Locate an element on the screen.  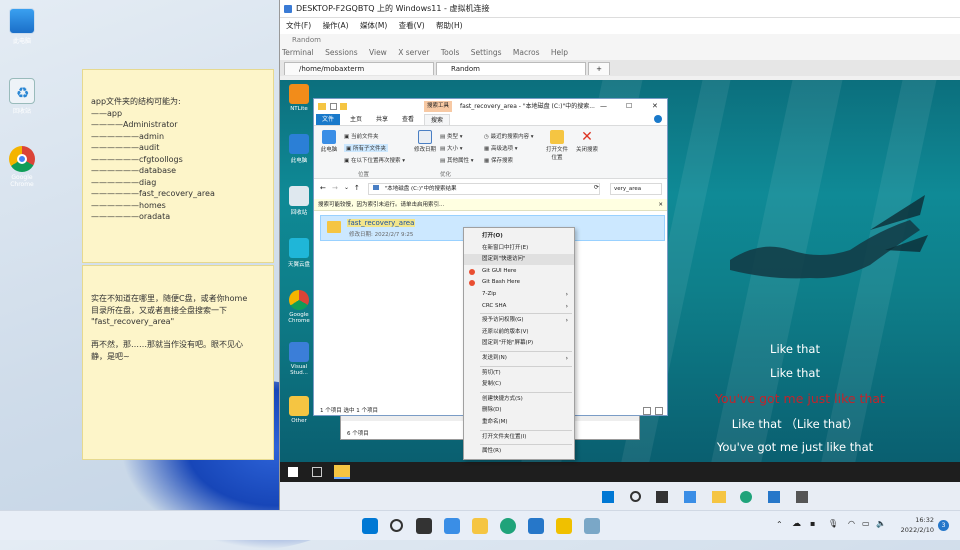
maximize-button: ☐ is located at coordinates (629, 106).